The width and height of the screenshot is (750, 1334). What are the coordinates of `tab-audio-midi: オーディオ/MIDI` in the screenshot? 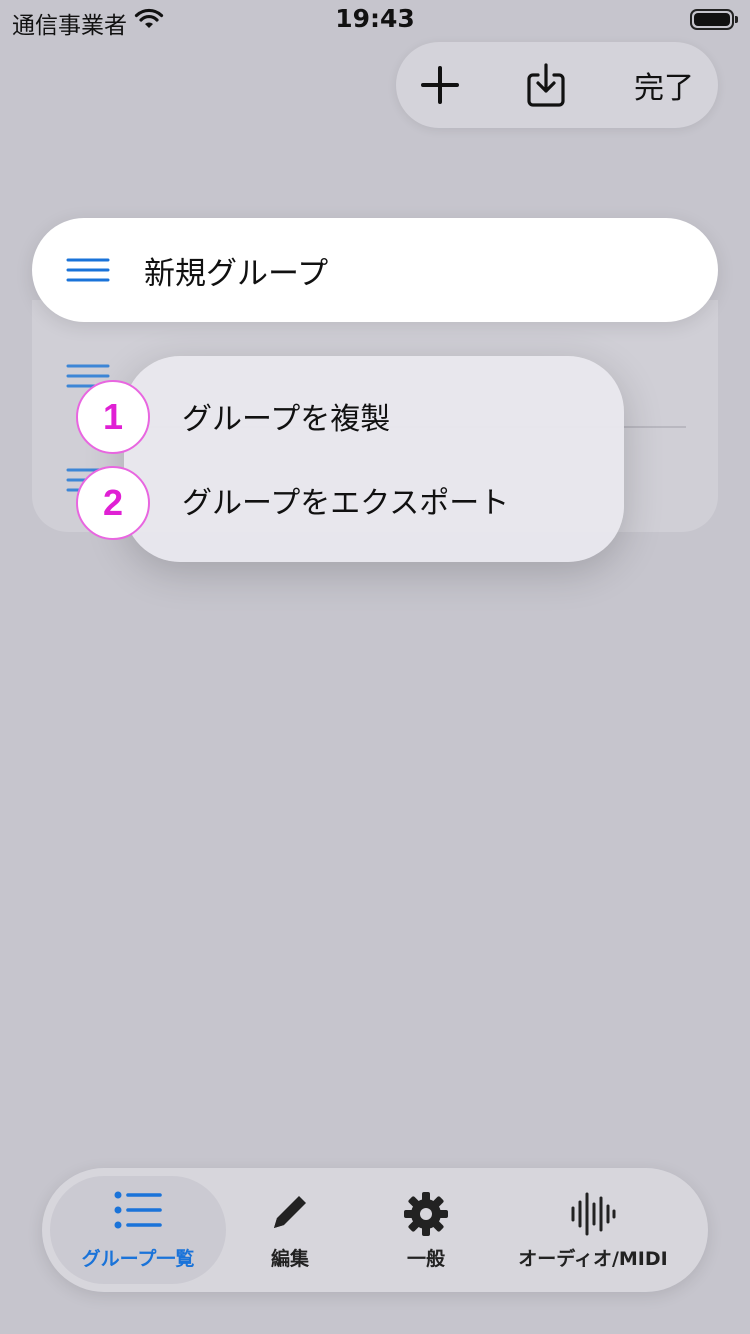 It's located at (593, 1230).